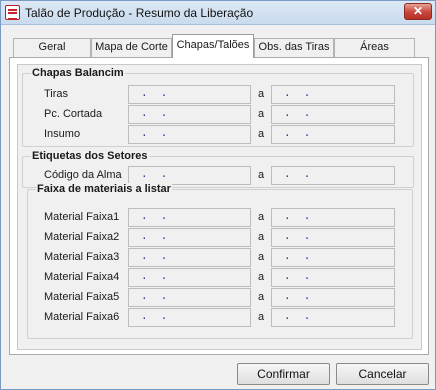 The height and width of the screenshot is (390, 436). What do you see at coordinates (294, 47) in the screenshot?
I see `tab-obs-das-tiras: Obs. das Tiras` at bounding box center [294, 47].